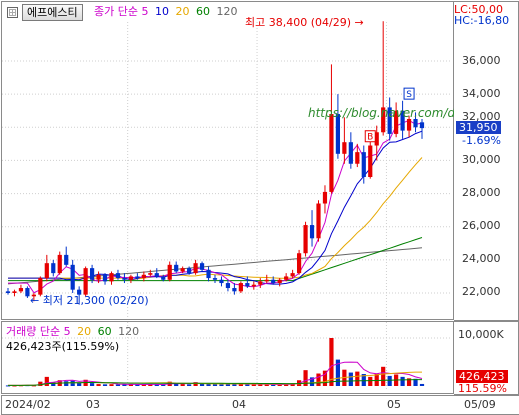  I want to click on buy-marker-label: B, so click(370, 138).